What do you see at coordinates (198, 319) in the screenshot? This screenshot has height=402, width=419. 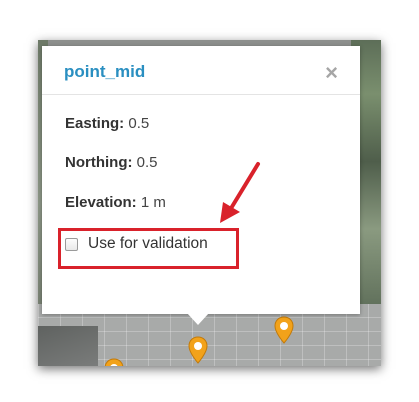 I see `popup-pointer` at bounding box center [198, 319].